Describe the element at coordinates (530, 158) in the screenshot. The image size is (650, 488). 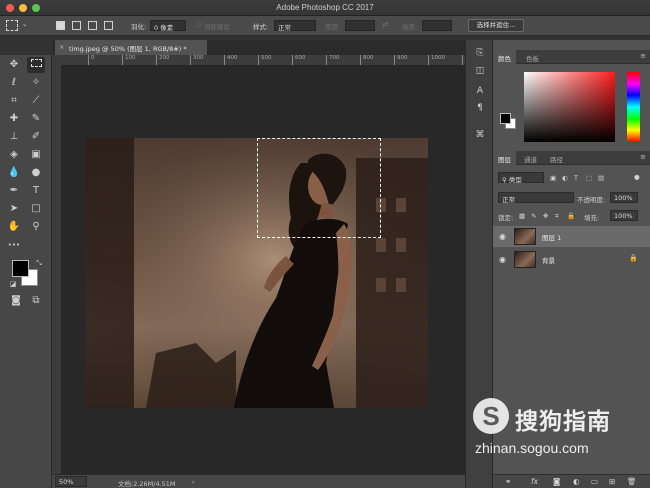
I see `tab-channels: 通道` at that location.